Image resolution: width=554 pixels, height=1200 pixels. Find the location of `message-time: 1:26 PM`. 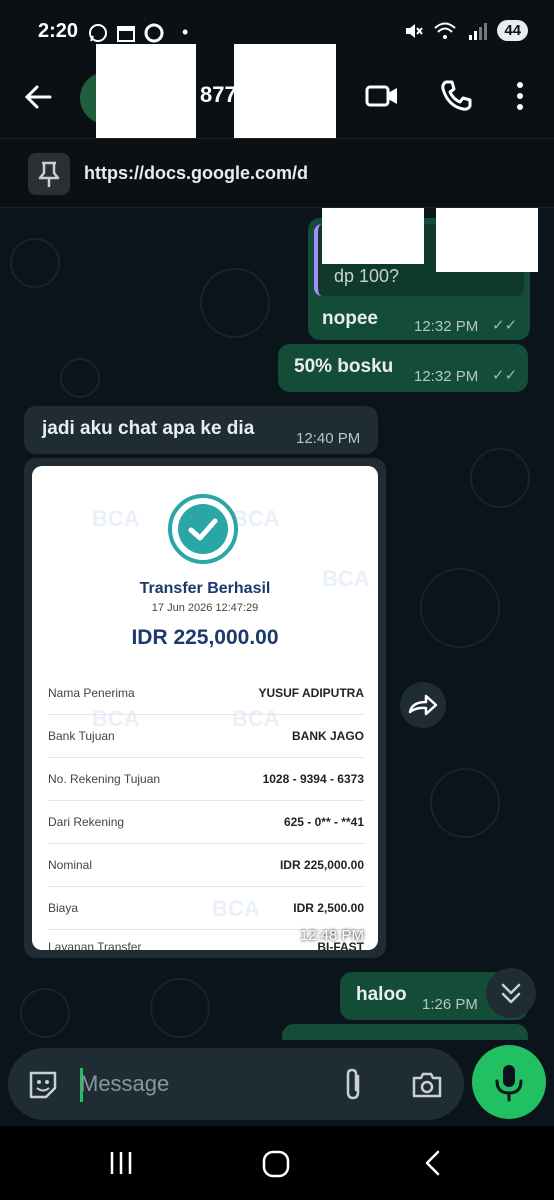

message-time: 1:26 PM is located at coordinates (450, 1004).